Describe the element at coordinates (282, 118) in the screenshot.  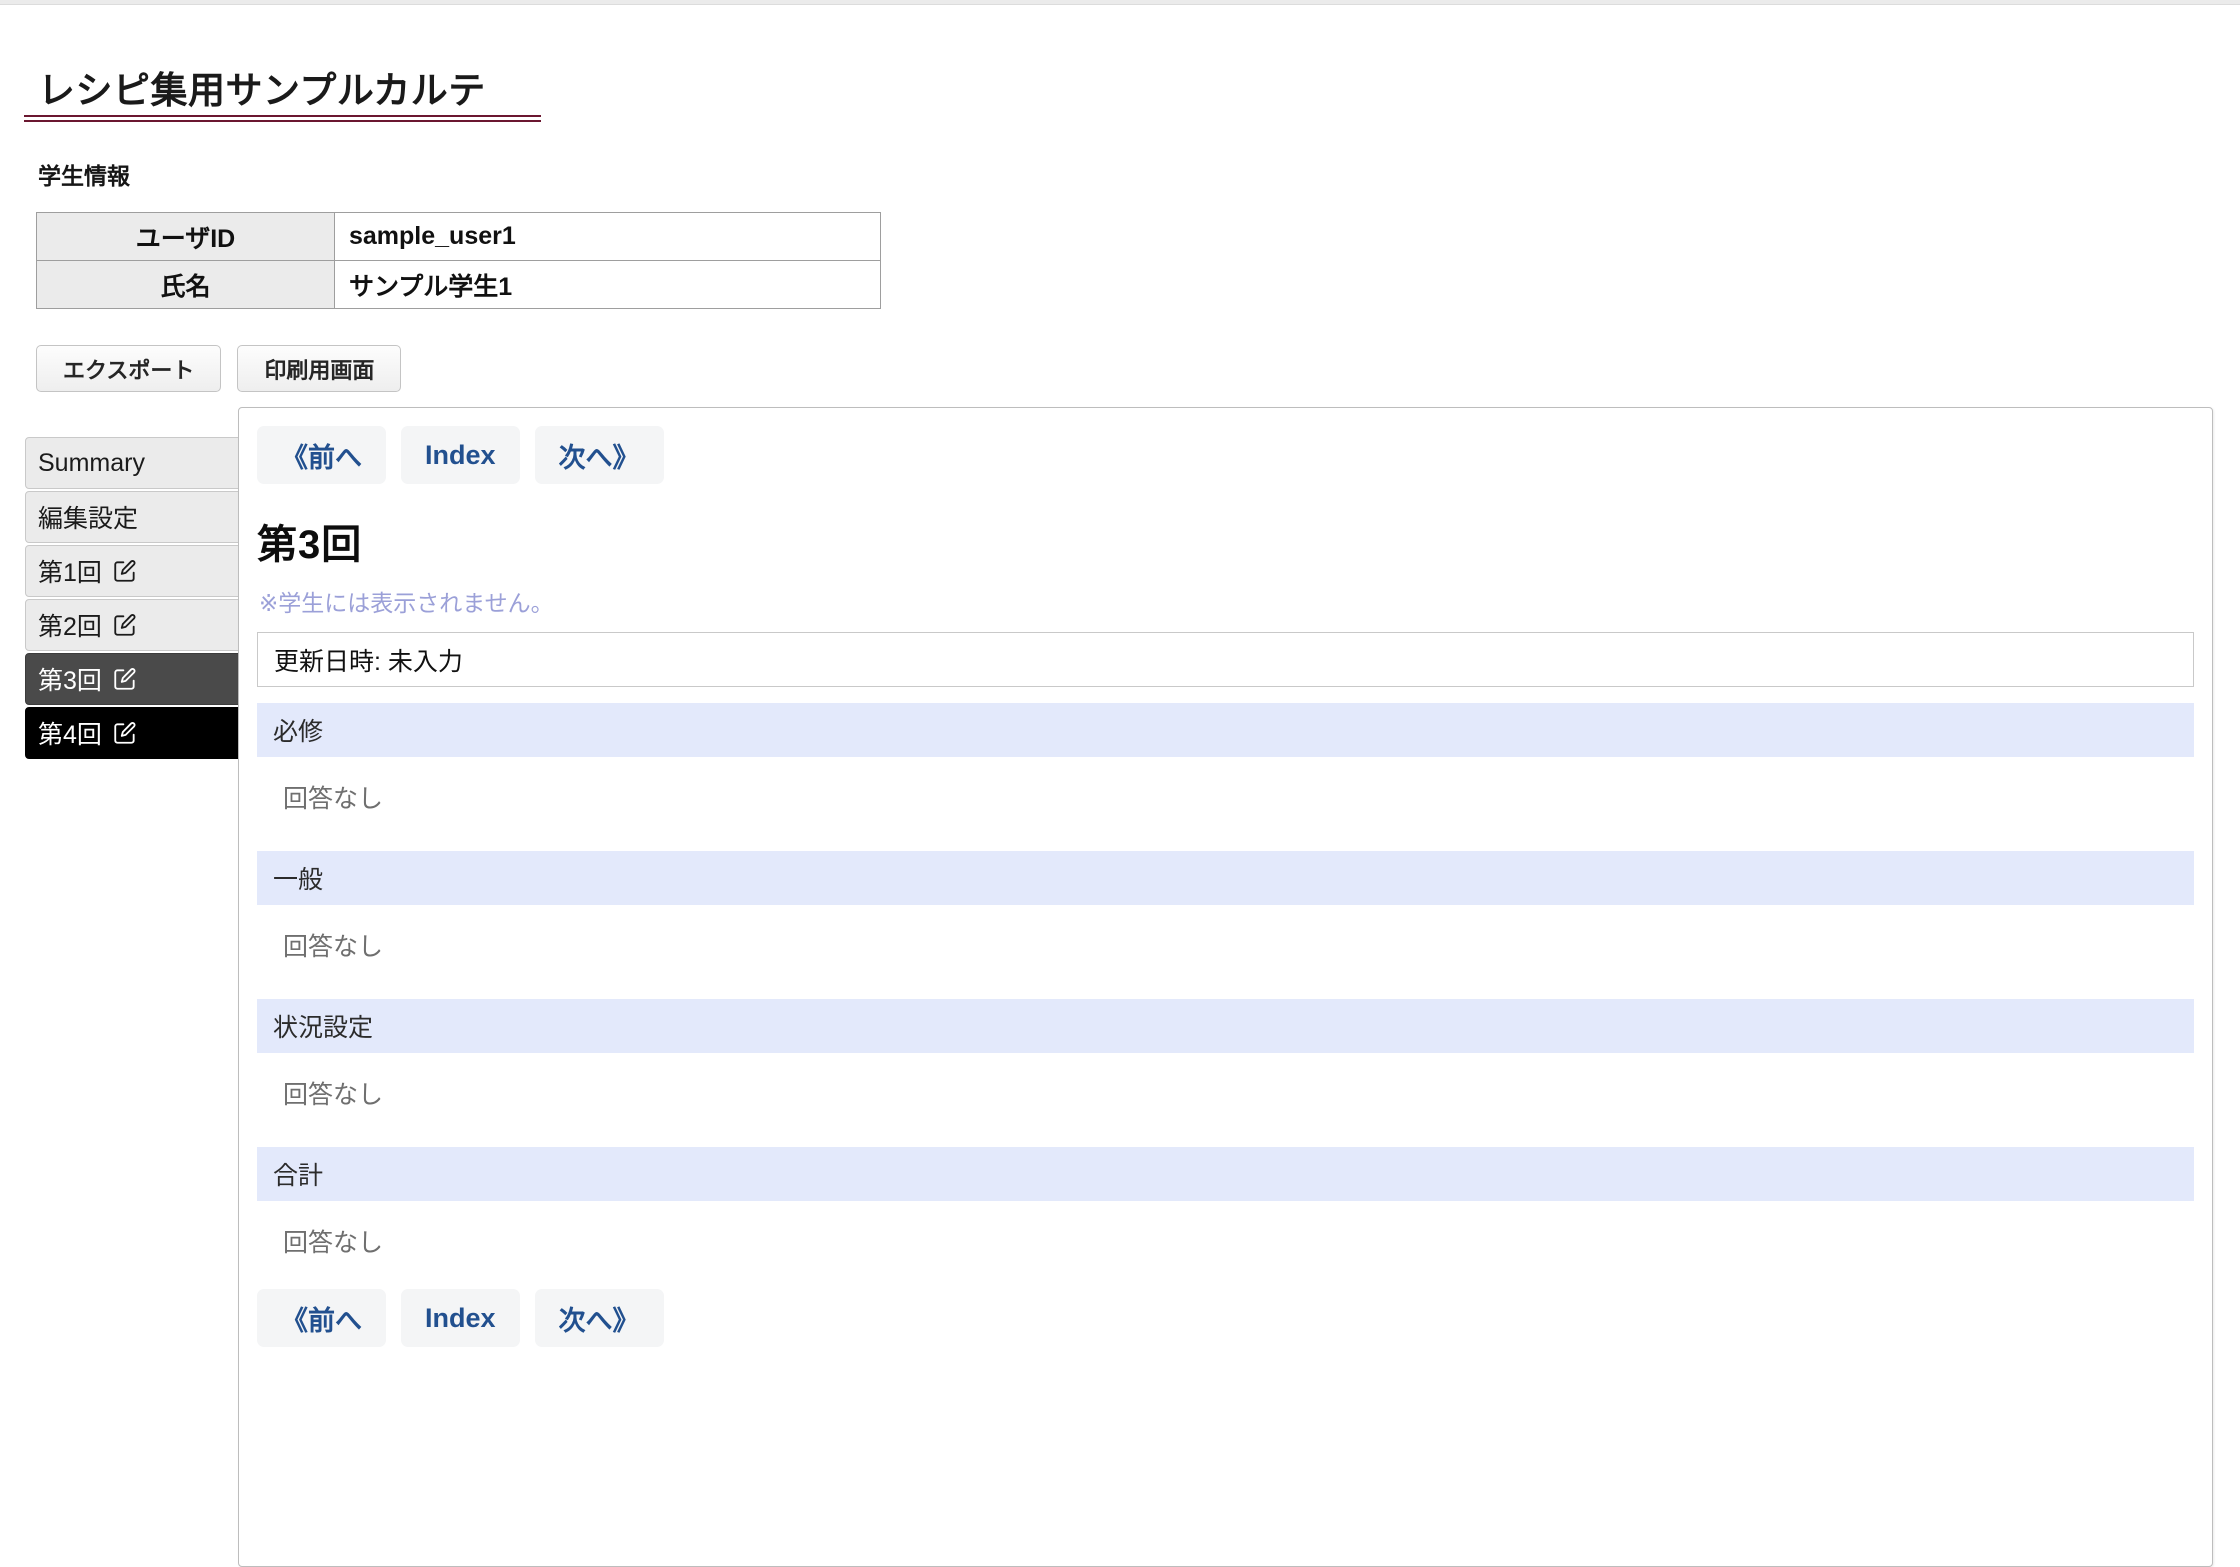
I see `title-underline-rule` at that location.